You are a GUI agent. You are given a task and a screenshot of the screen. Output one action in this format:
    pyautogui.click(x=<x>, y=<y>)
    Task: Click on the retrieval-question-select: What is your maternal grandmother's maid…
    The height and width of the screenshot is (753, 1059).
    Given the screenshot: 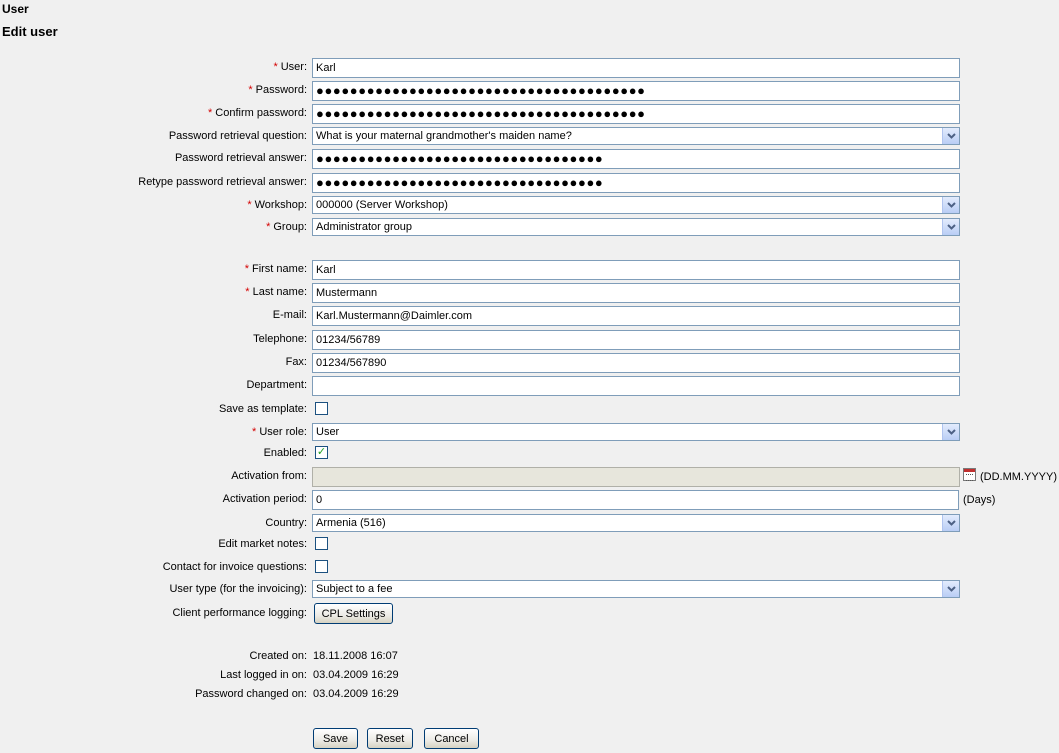 What is the action you would take?
    pyautogui.click(x=636, y=136)
    